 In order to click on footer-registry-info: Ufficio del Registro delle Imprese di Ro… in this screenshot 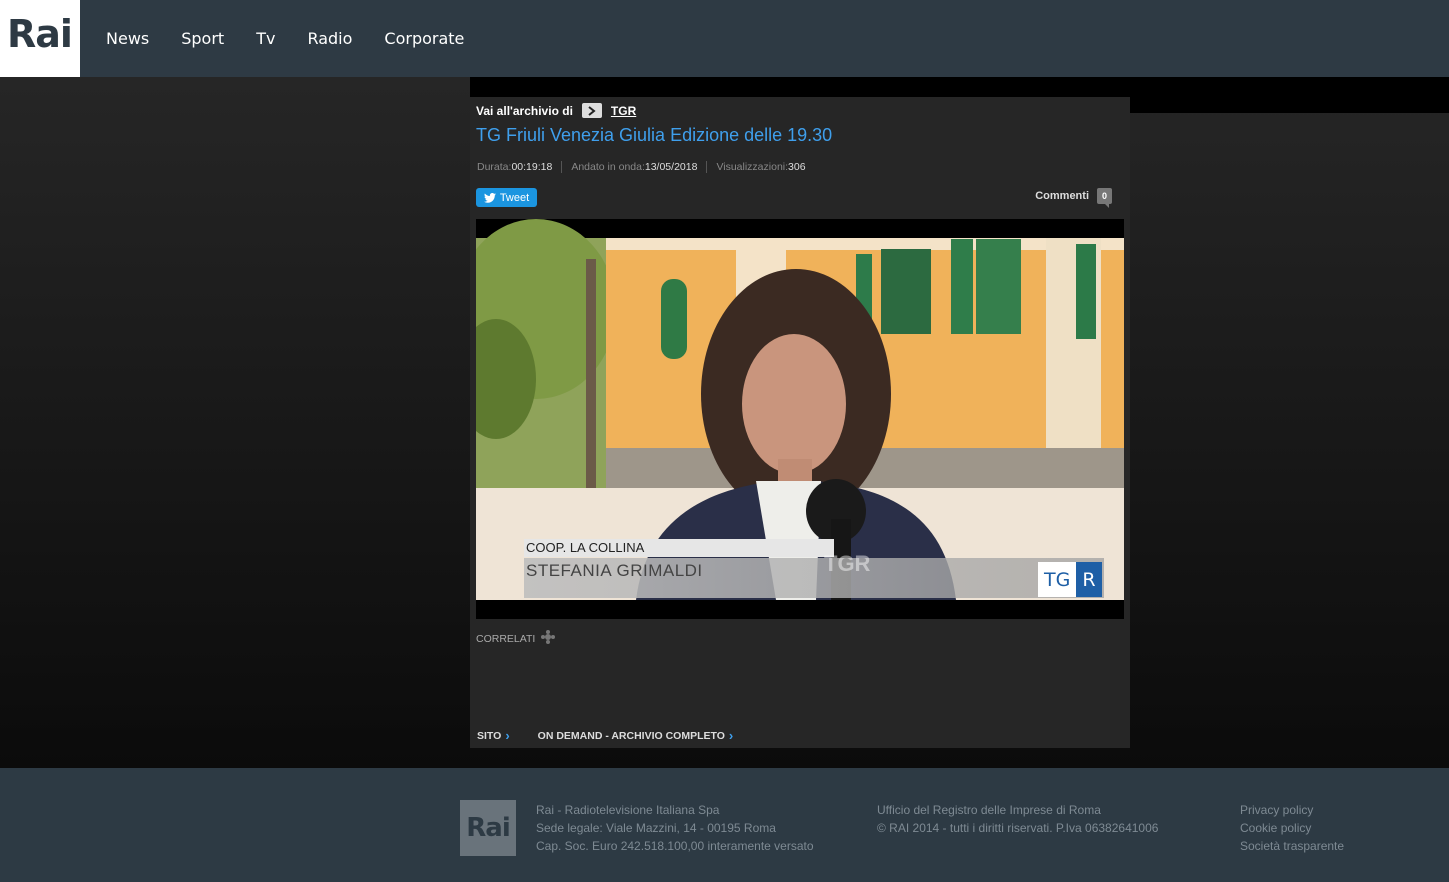, I will do `click(1018, 819)`.